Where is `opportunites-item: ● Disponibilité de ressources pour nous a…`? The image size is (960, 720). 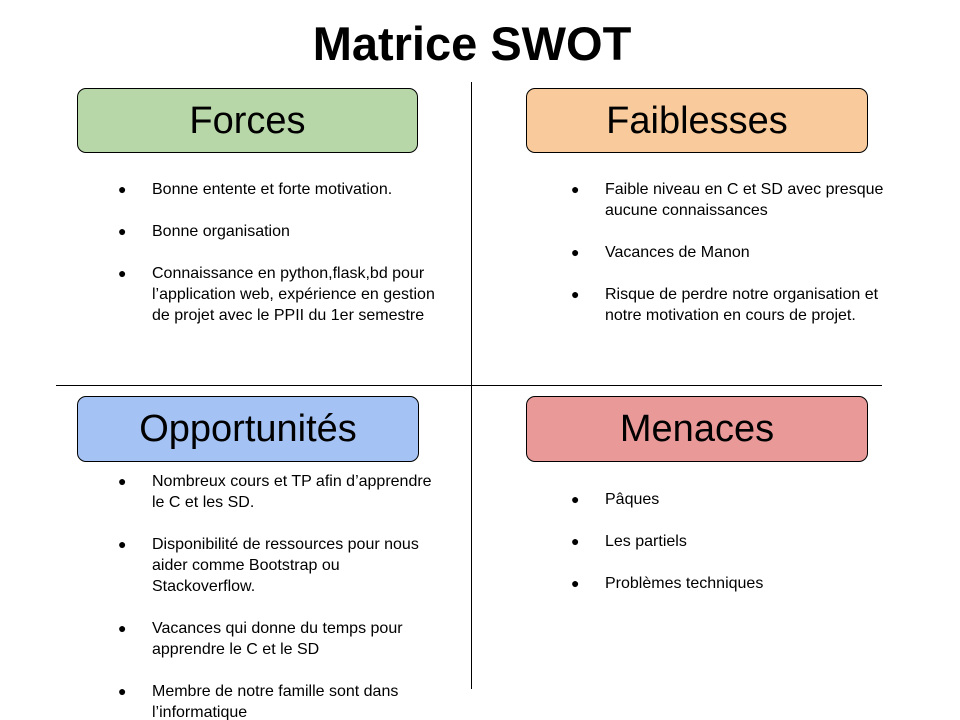
opportunites-item: ● Disponibilité de ressources pour nous a… is located at coordinates (280, 565).